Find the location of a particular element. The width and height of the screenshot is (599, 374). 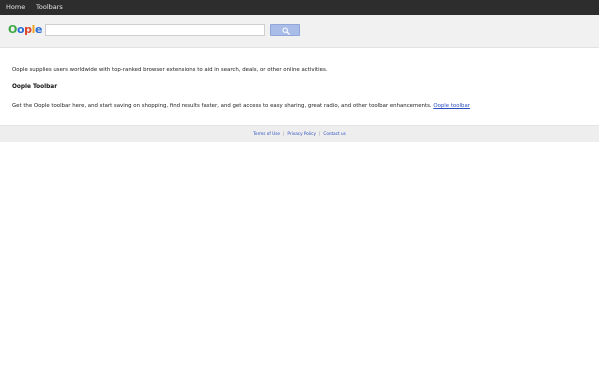

privacy-policy-link: Privacy Policy is located at coordinates (301, 133).